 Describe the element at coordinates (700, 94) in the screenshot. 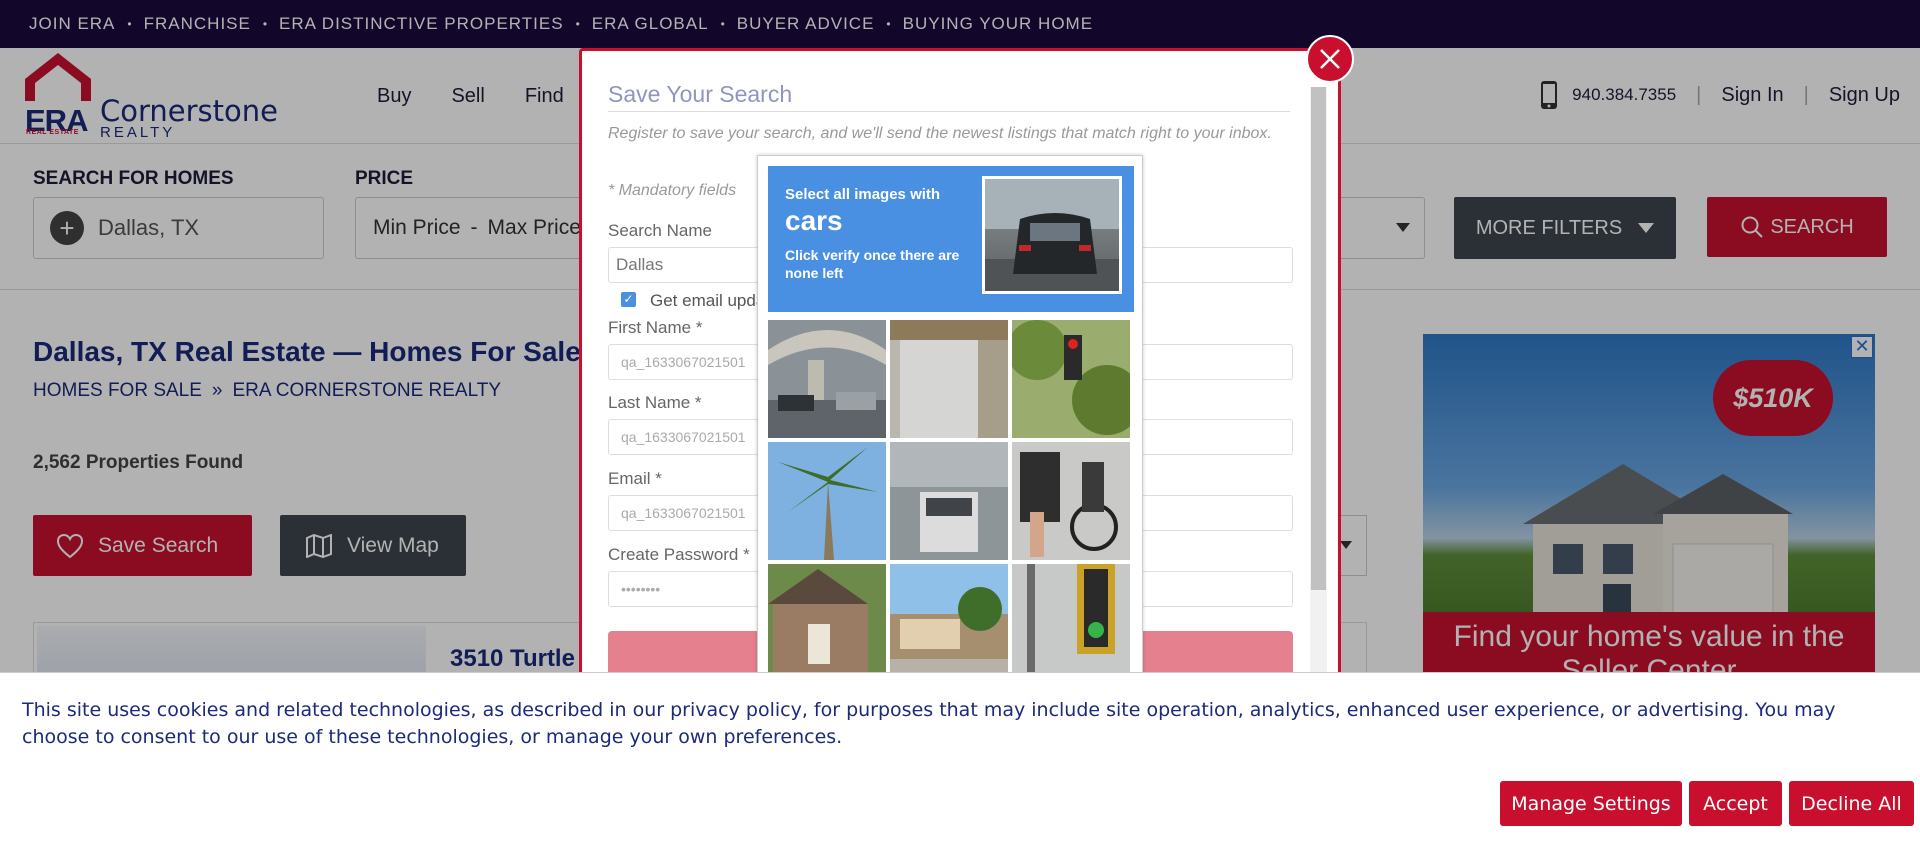

I see `modal-title: Save Your Search` at that location.